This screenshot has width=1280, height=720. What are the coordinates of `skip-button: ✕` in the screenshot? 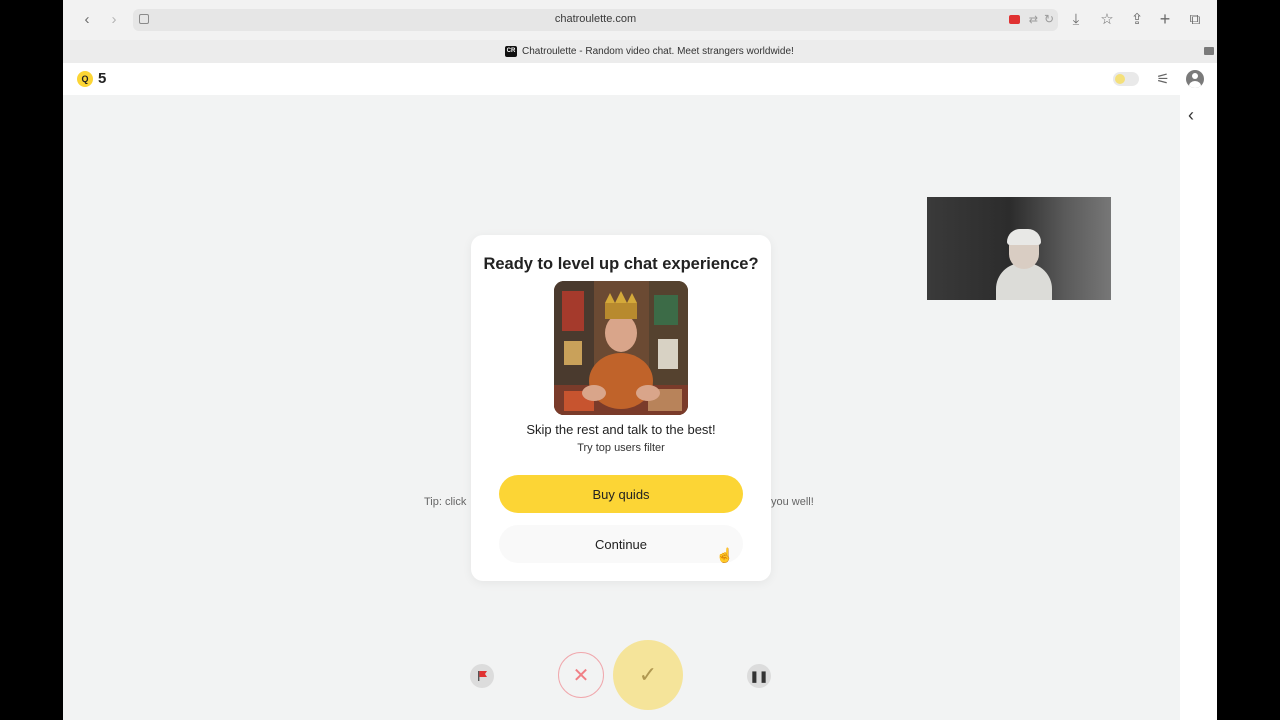 It's located at (581, 675).